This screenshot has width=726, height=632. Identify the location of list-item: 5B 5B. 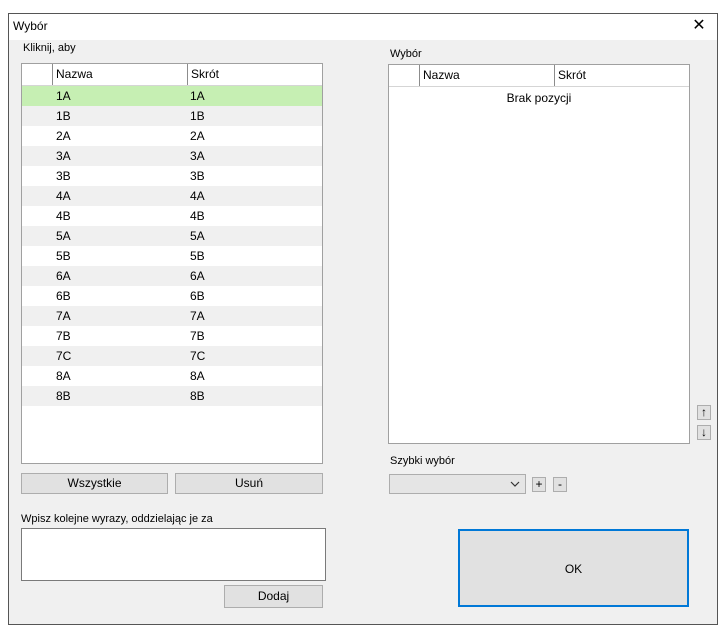
(172, 256).